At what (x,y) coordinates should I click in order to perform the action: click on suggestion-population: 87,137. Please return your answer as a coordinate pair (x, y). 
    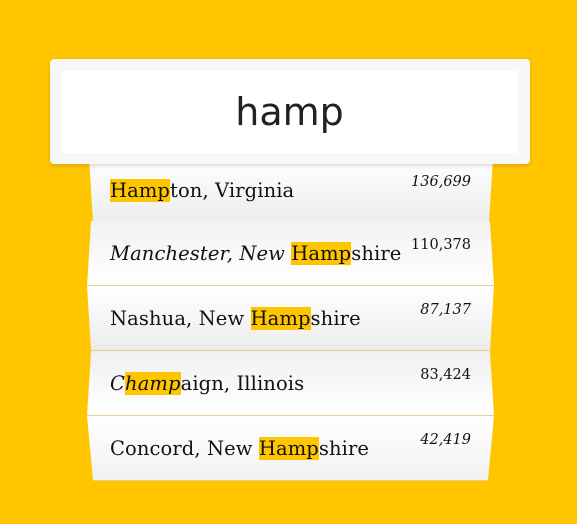
    Looking at the image, I should click on (445, 310).